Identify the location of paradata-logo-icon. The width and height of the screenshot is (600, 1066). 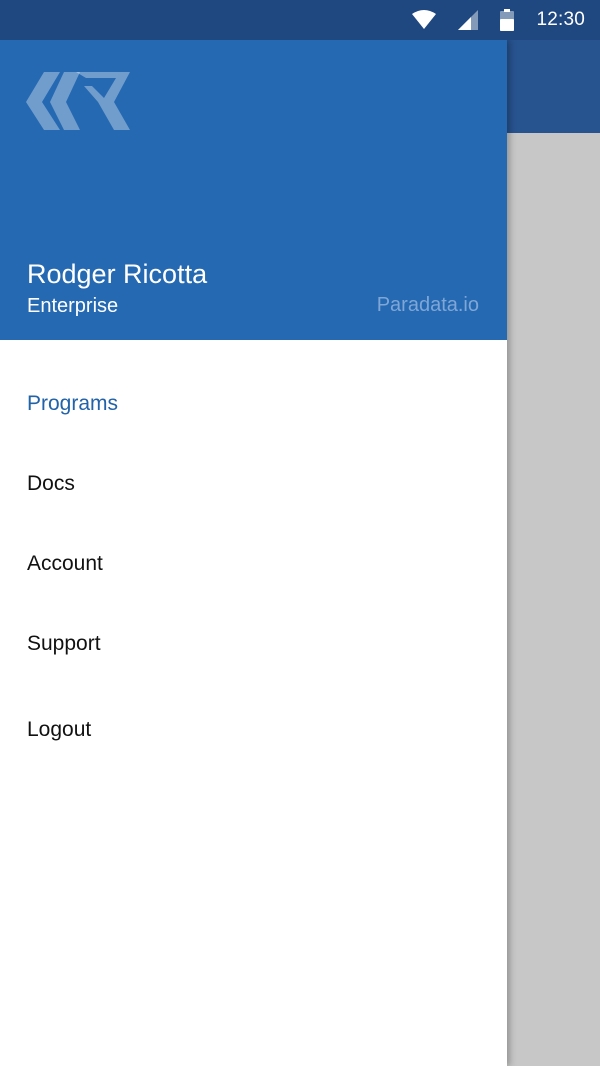
(78, 105).